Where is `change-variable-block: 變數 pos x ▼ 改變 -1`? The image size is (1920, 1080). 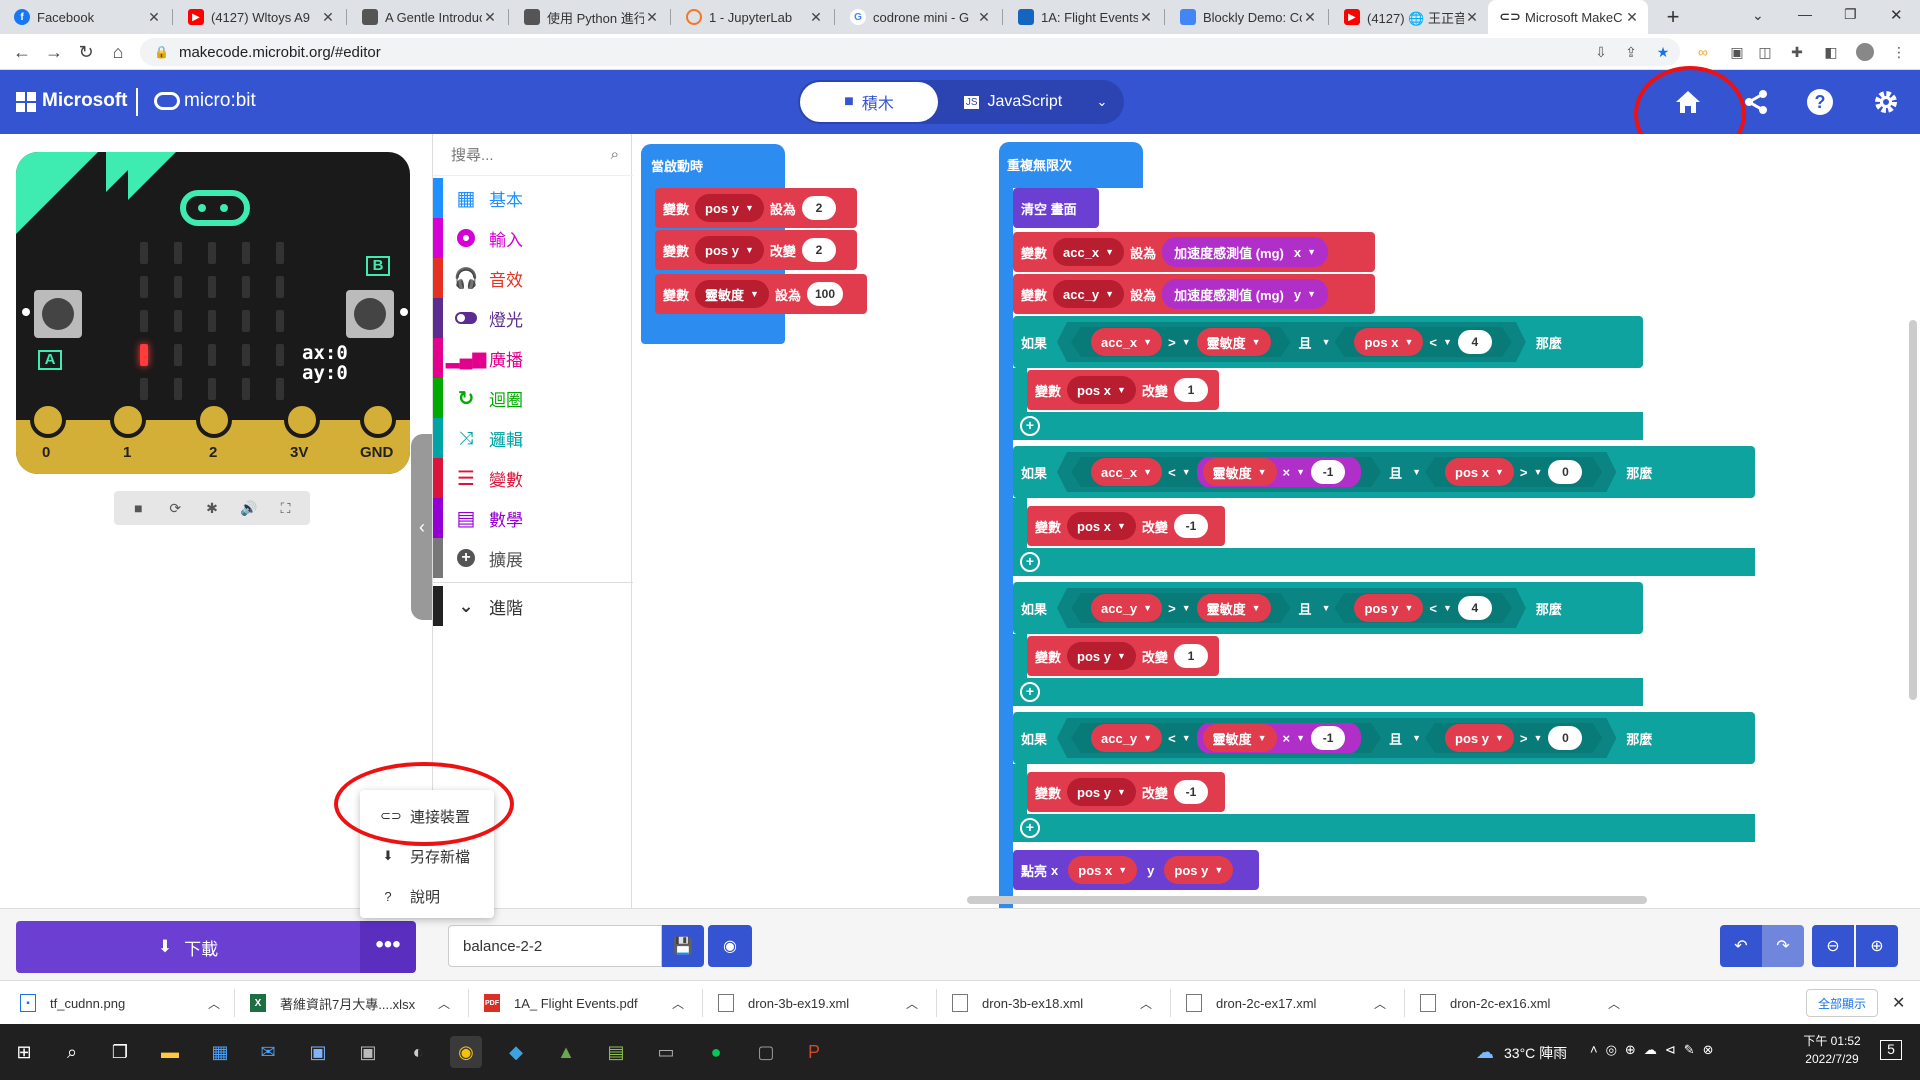 change-variable-block: 變數 pos x ▼ 改變 -1 is located at coordinates (1126, 526).